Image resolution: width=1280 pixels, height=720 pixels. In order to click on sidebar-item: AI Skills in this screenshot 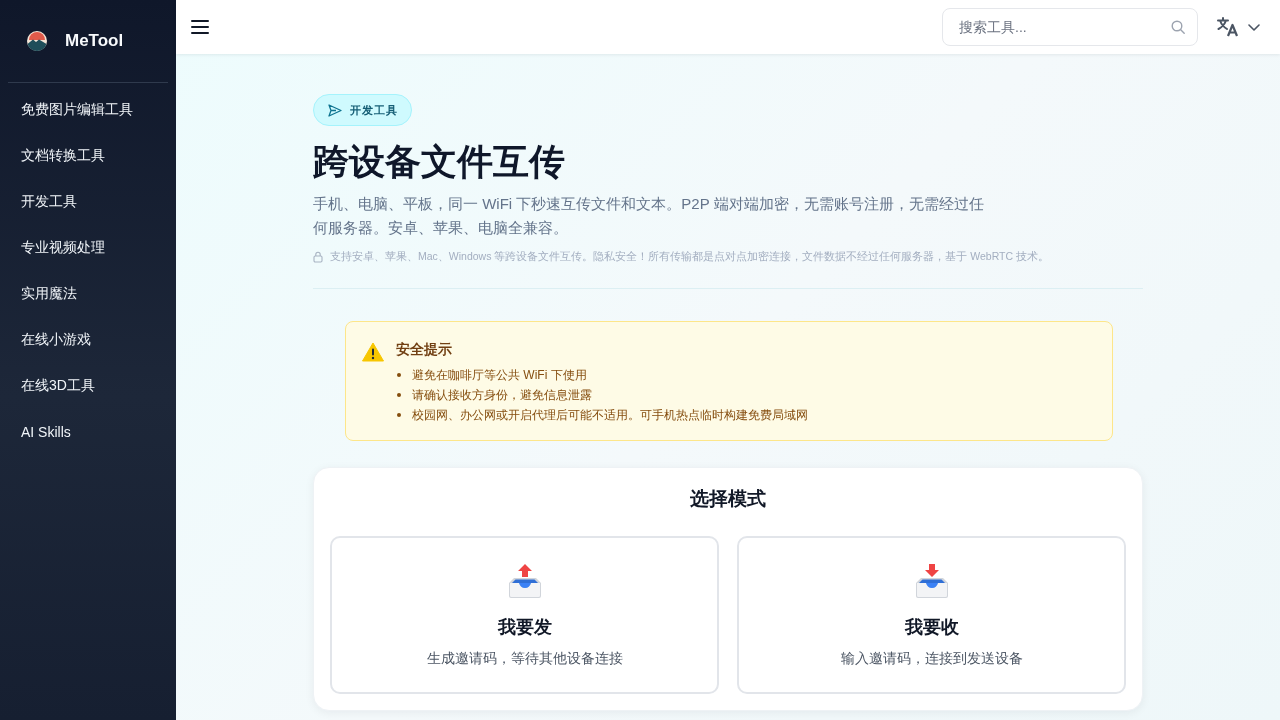, I will do `click(88, 432)`.